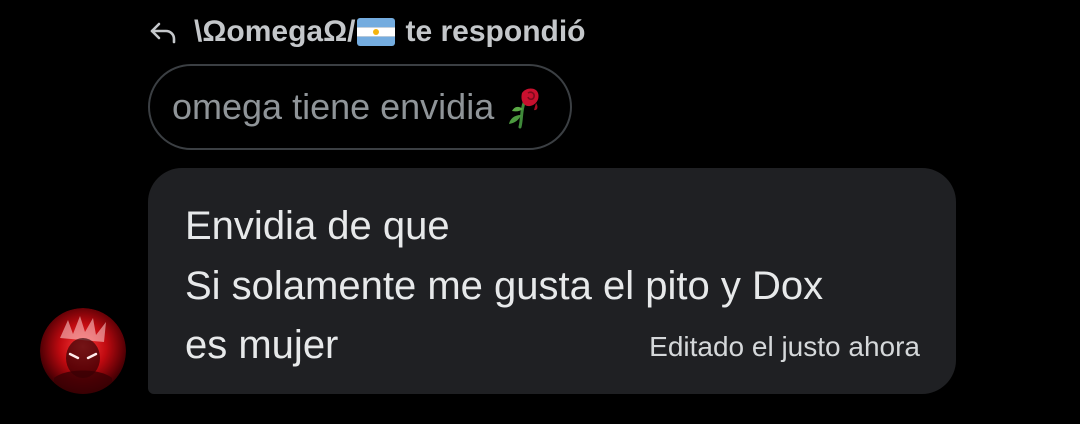  I want to click on reply-username: \ΩomegaΩ/, so click(274, 32).